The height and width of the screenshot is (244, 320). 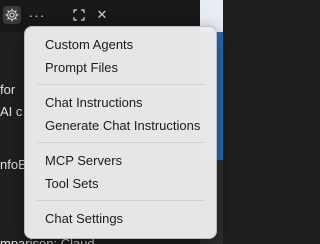 I want to click on menu-item-tool-sets: Tool Sets, so click(x=120, y=183).